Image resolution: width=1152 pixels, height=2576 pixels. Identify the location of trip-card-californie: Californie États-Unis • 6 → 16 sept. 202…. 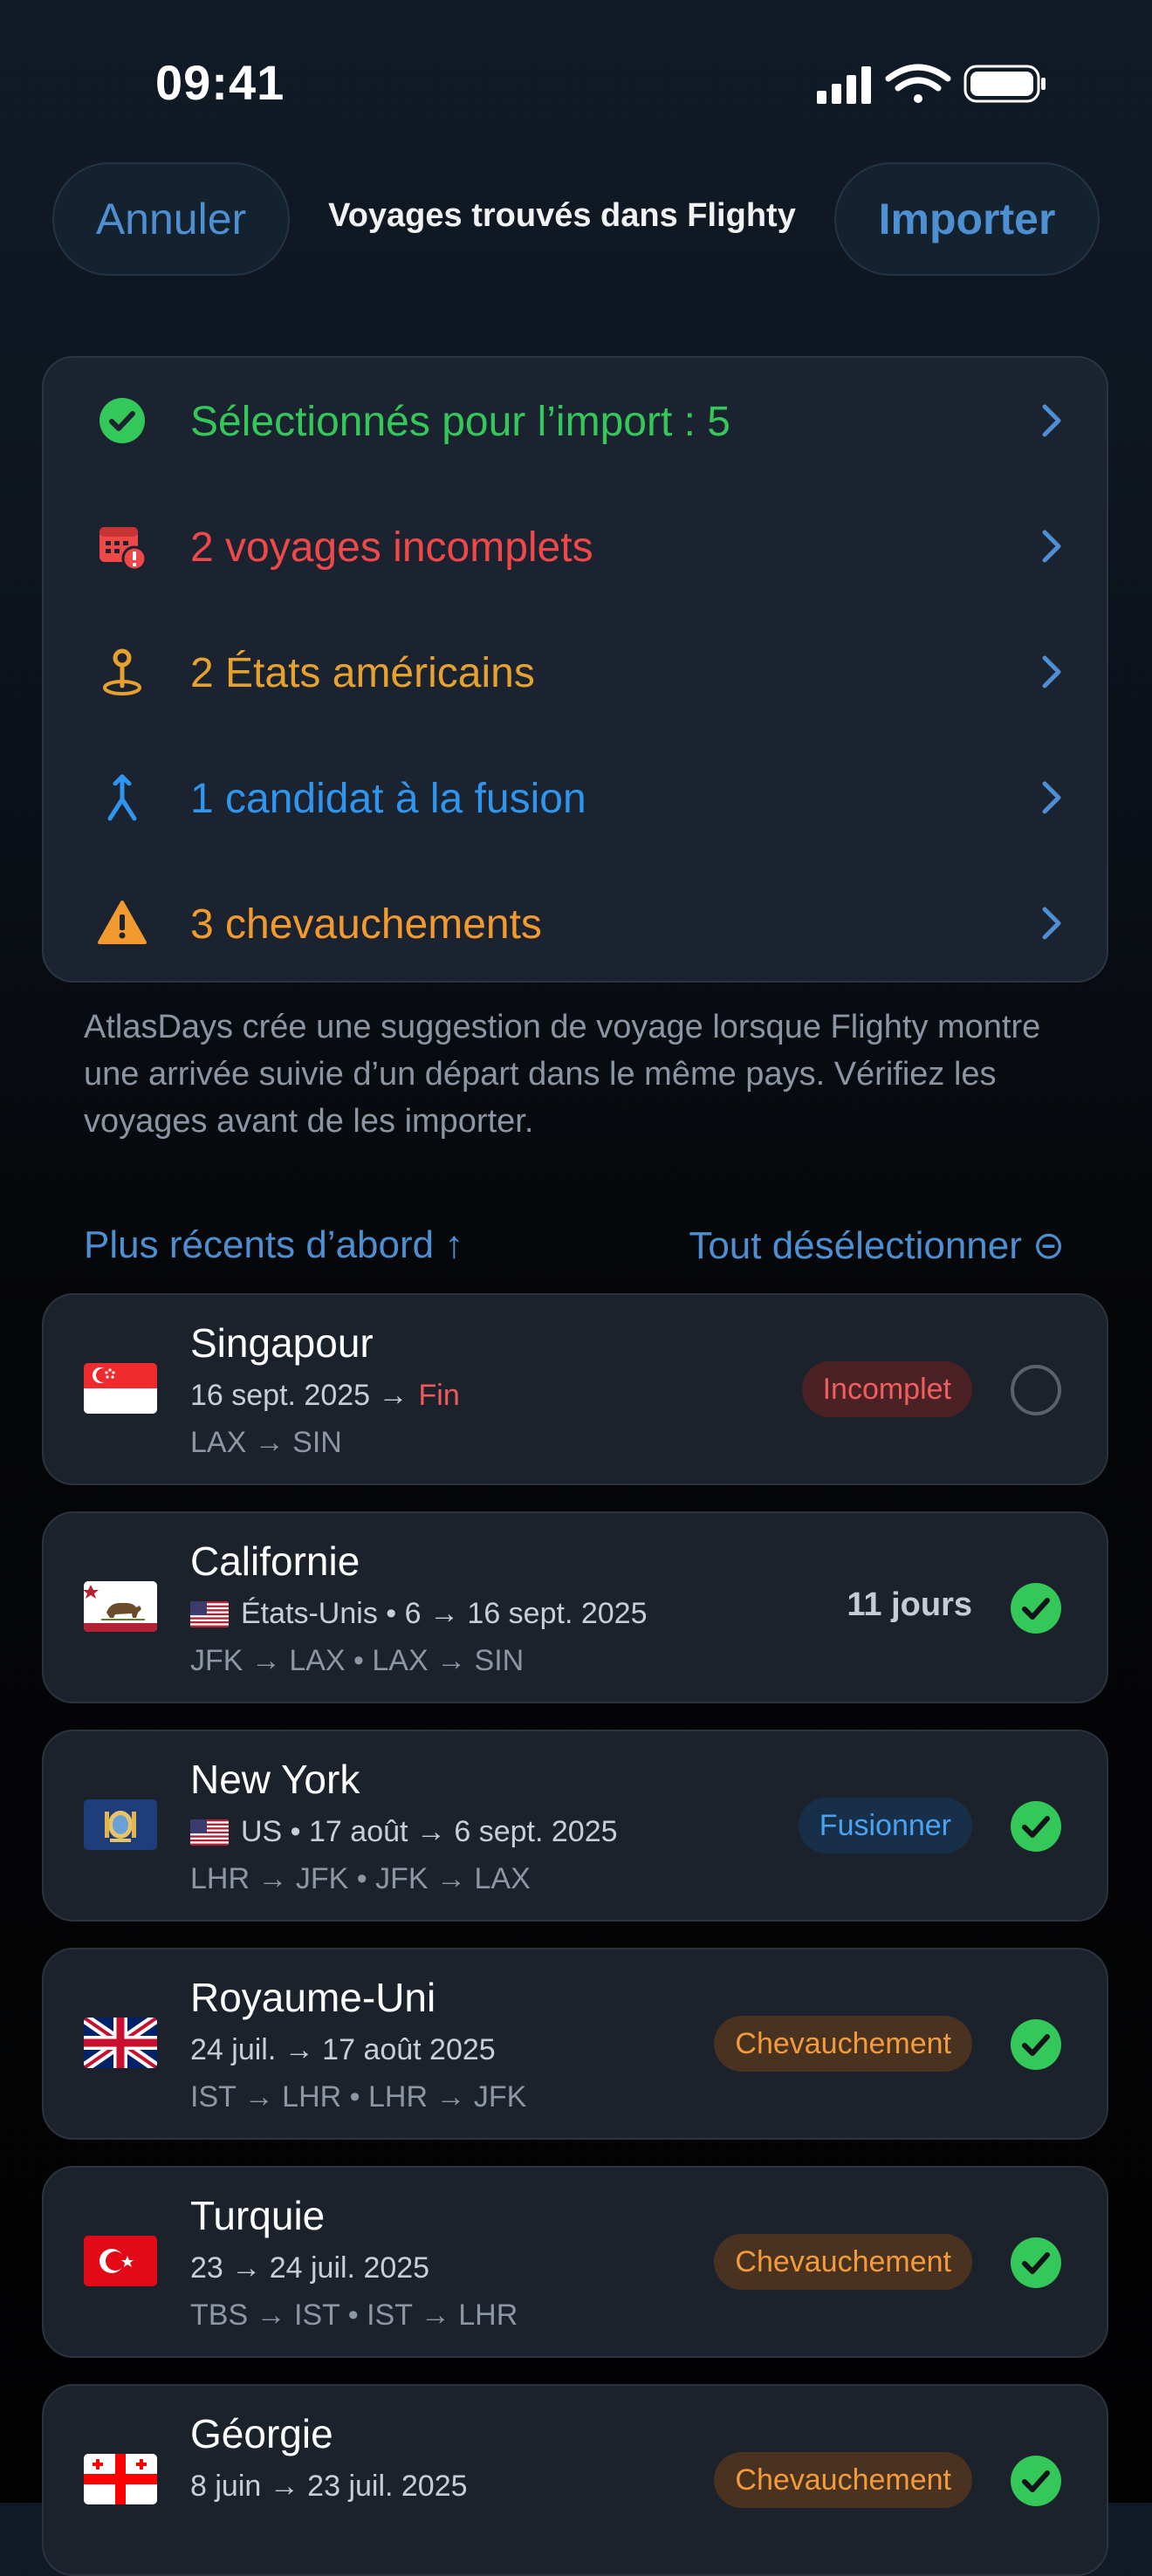
(575, 1607).